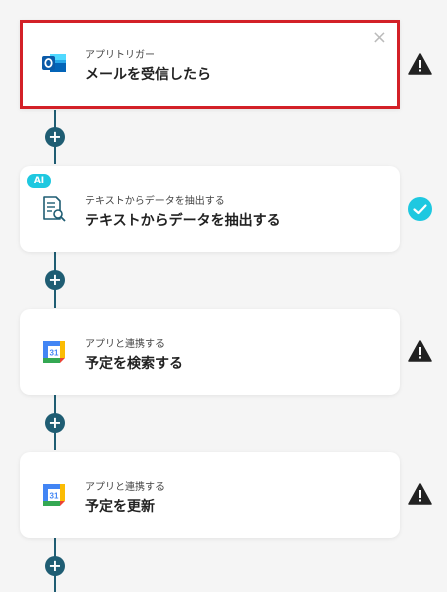  I want to click on step-title: メールを受信したら, so click(148, 75).